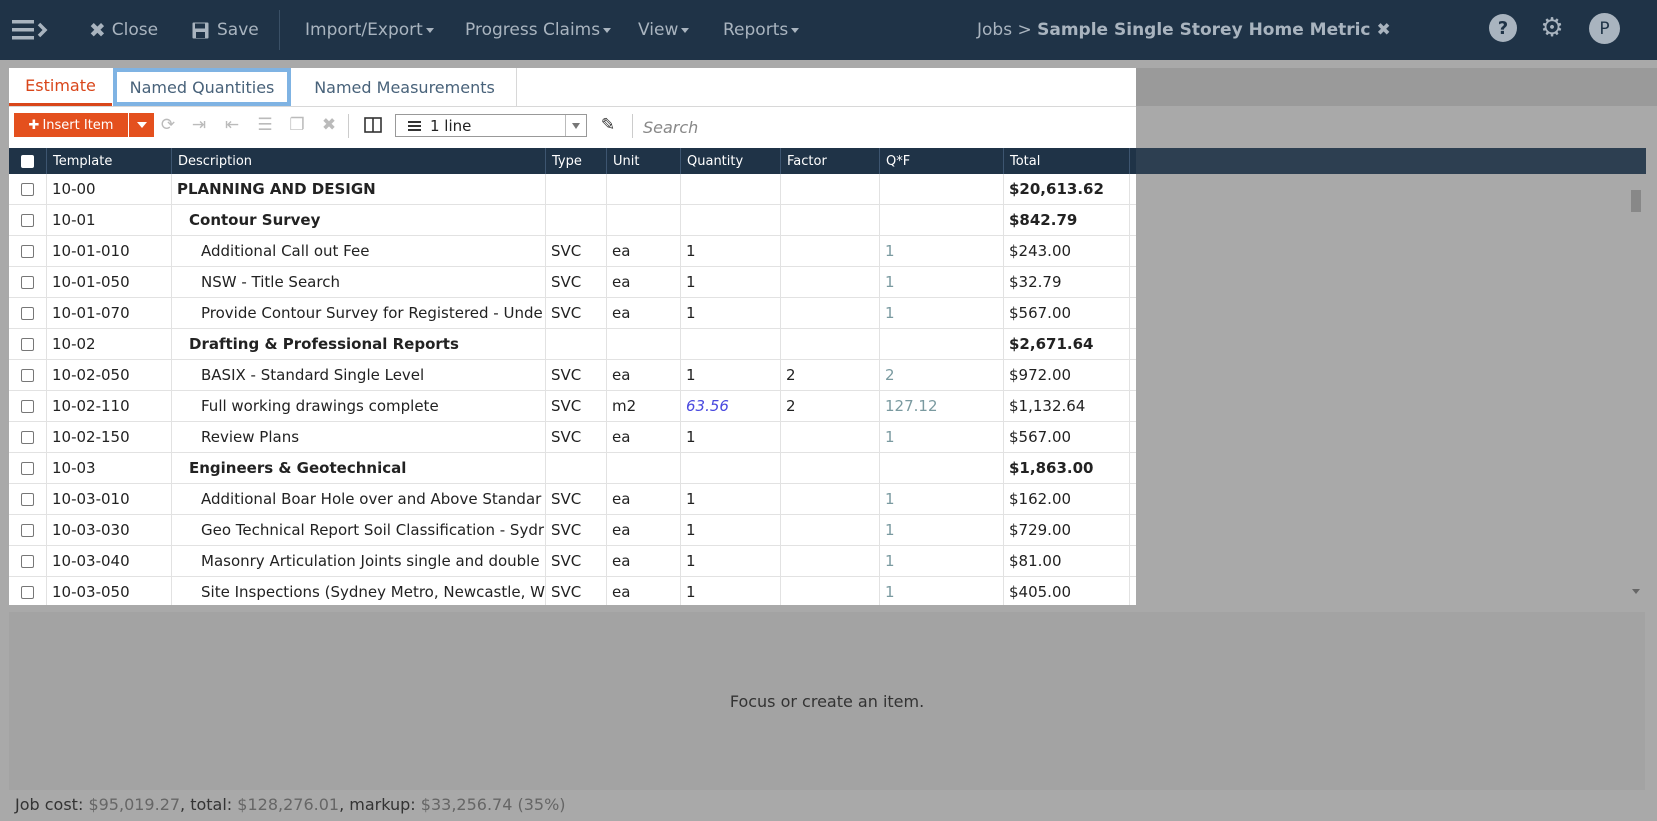  Describe the element at coordinates (1503, 28) in the screenshot. I see `help-icon: ?` at that location.